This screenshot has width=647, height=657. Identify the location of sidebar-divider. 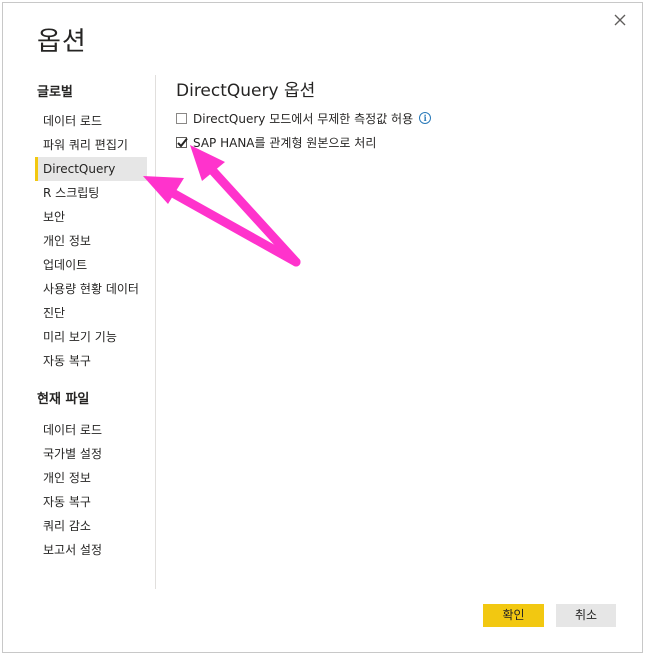
(155, 332).